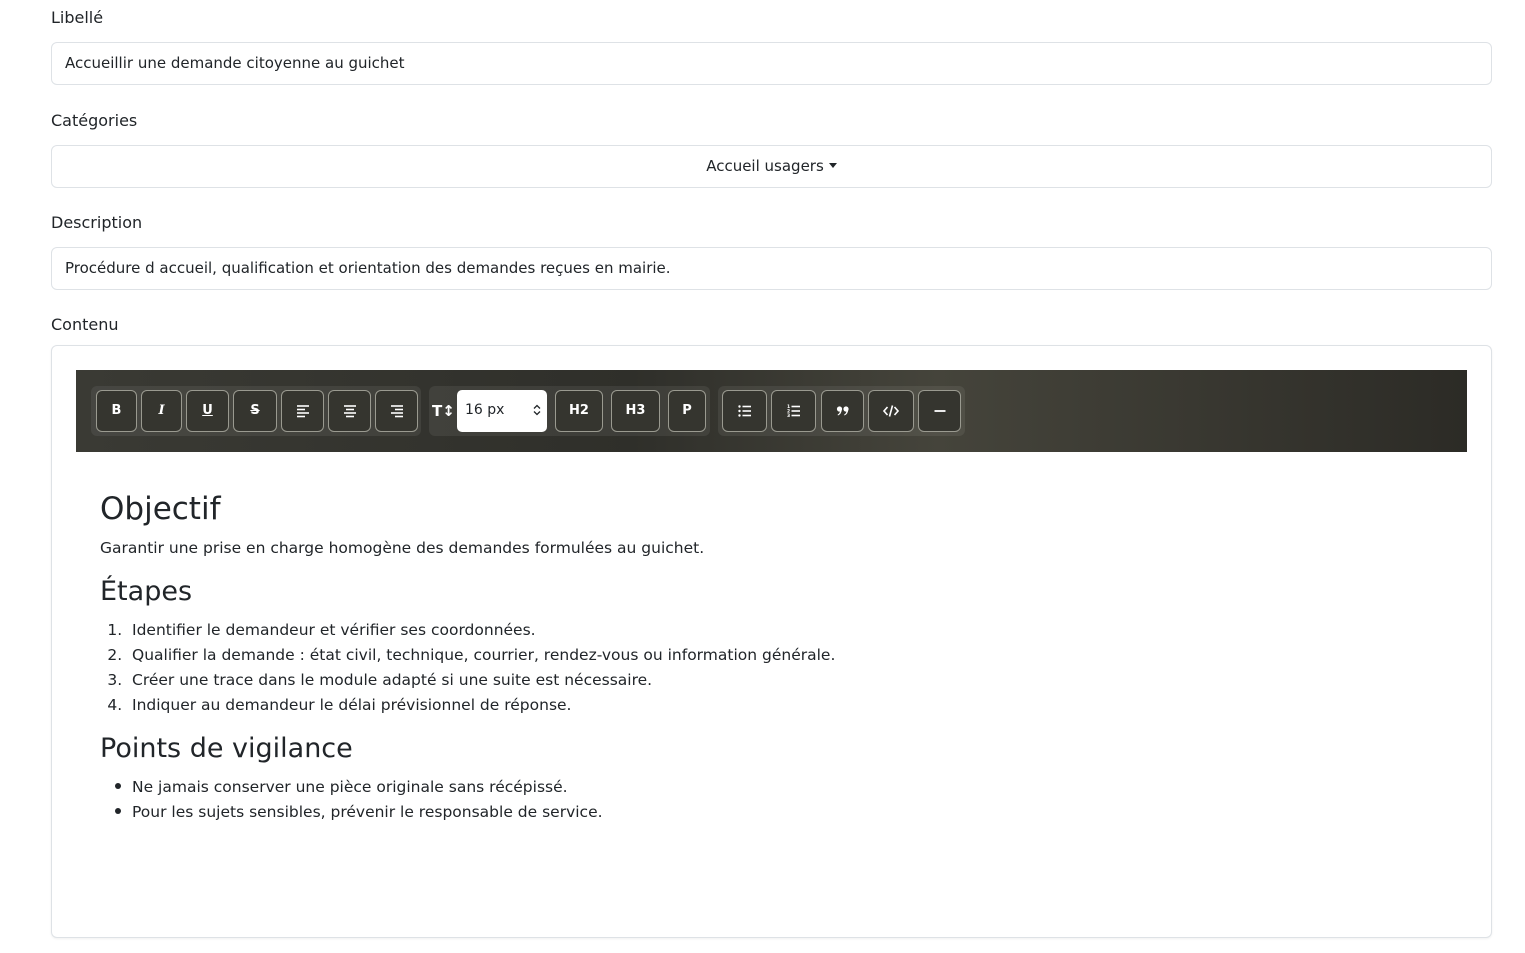 The width and height of the screenshot is (1525, 953). What do you see at coordinates (788, 415) in the screenshot?
I see `svg-text: 3` at bounding box center [788, 415].